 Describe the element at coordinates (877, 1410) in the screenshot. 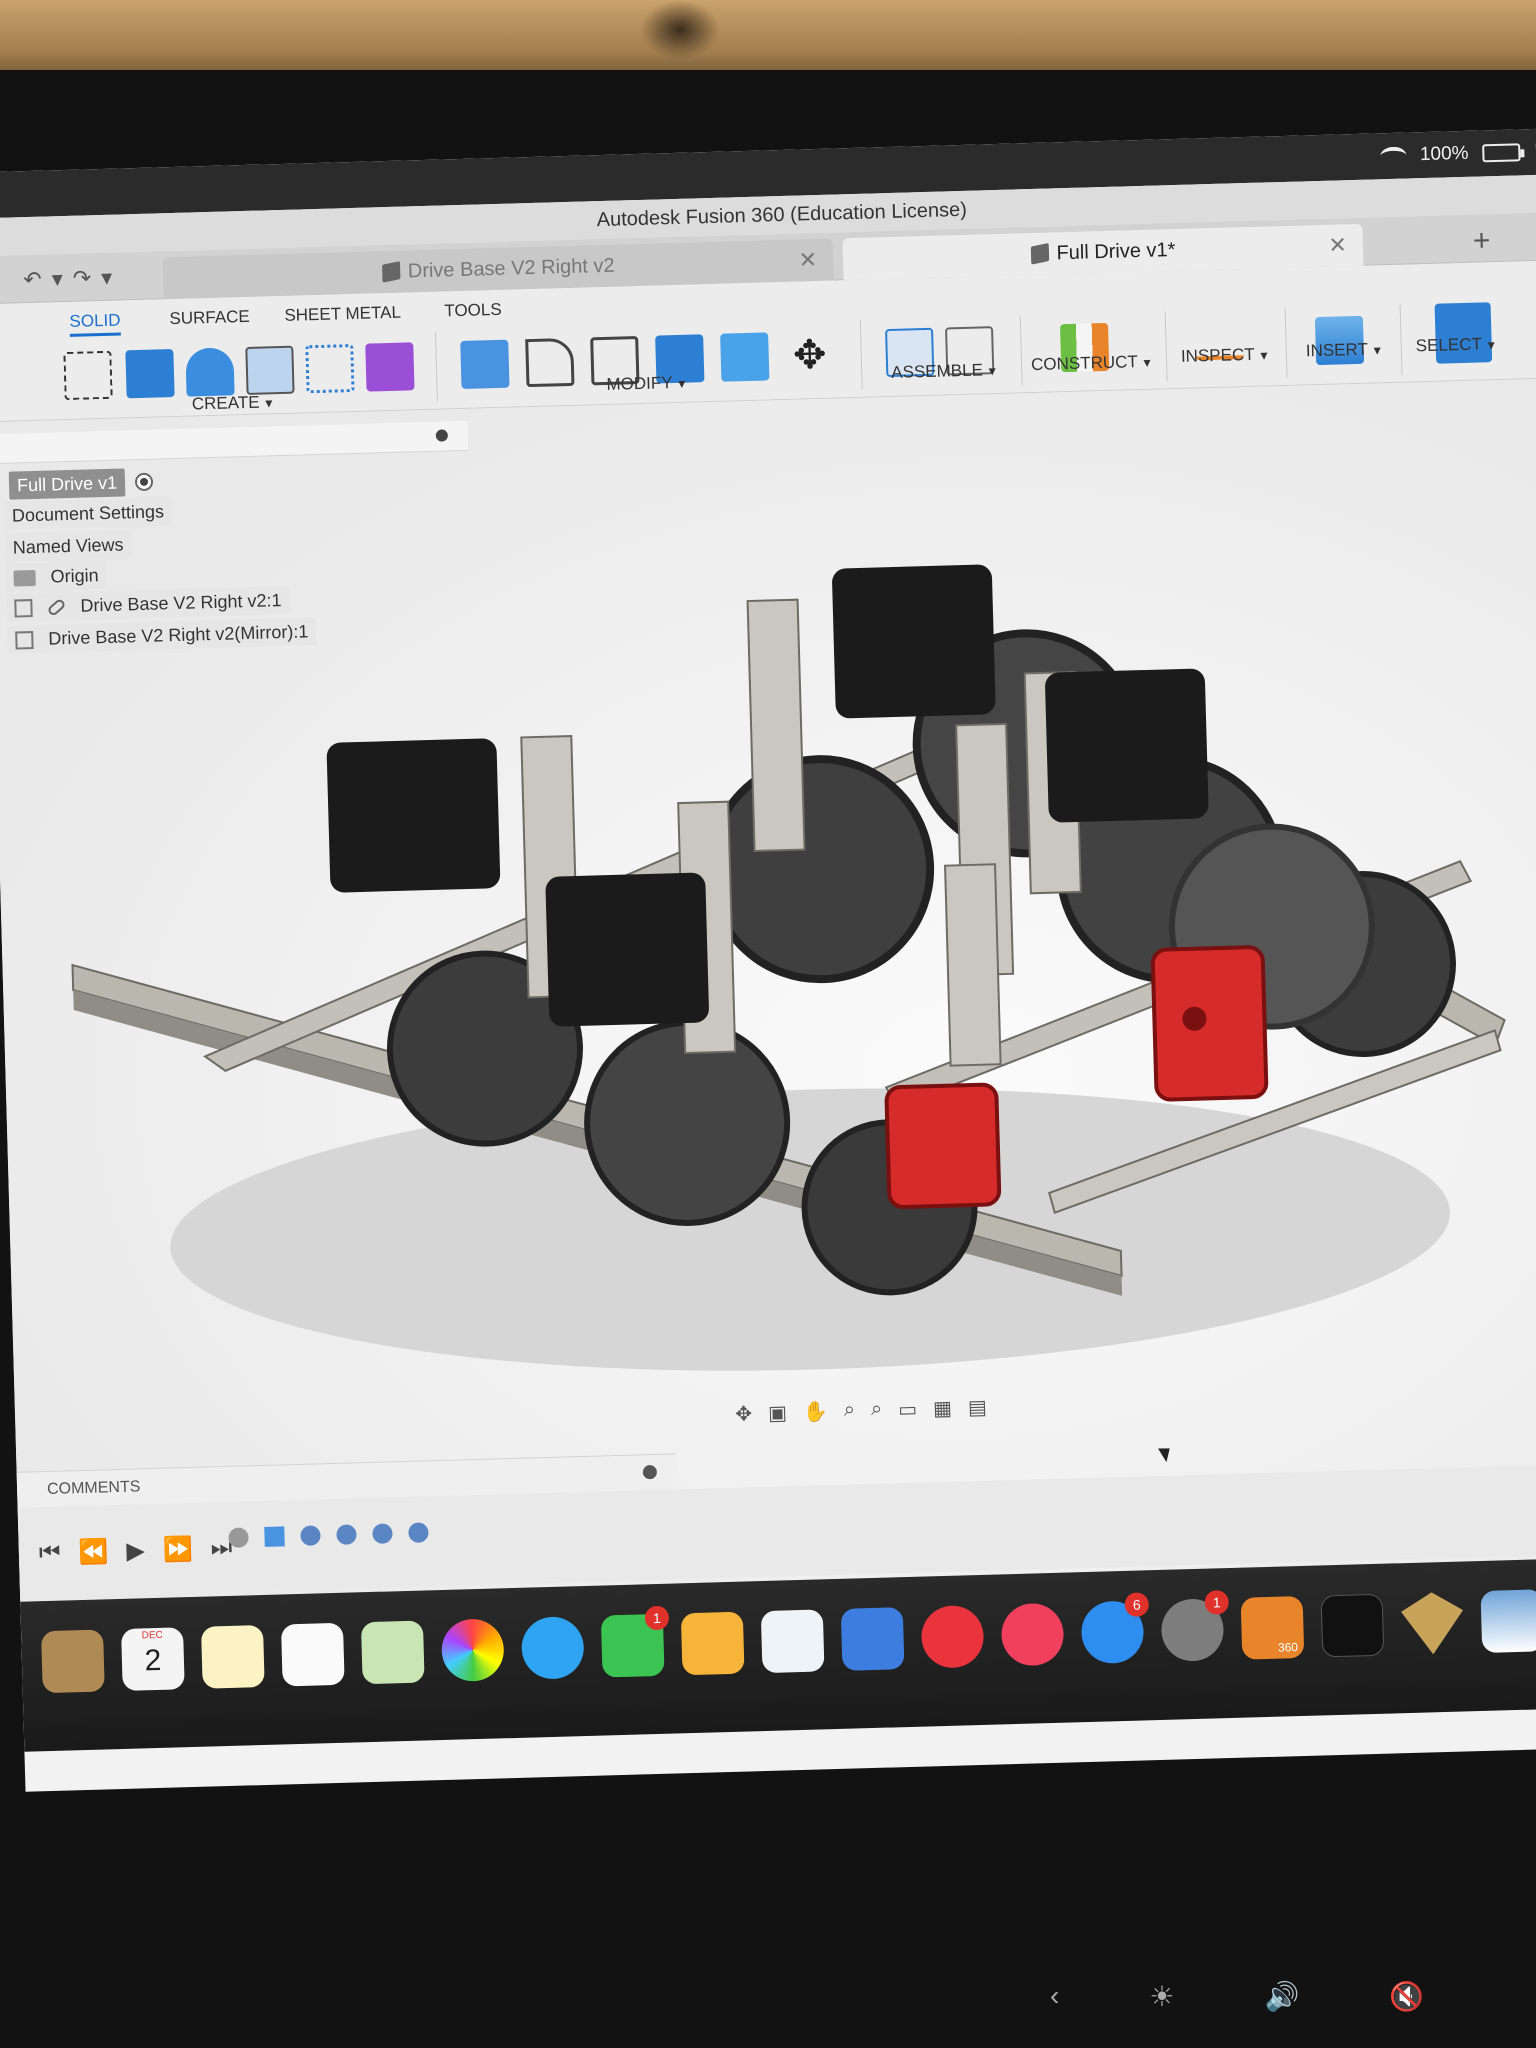

I see `fit-icon: ⌕` at that location.